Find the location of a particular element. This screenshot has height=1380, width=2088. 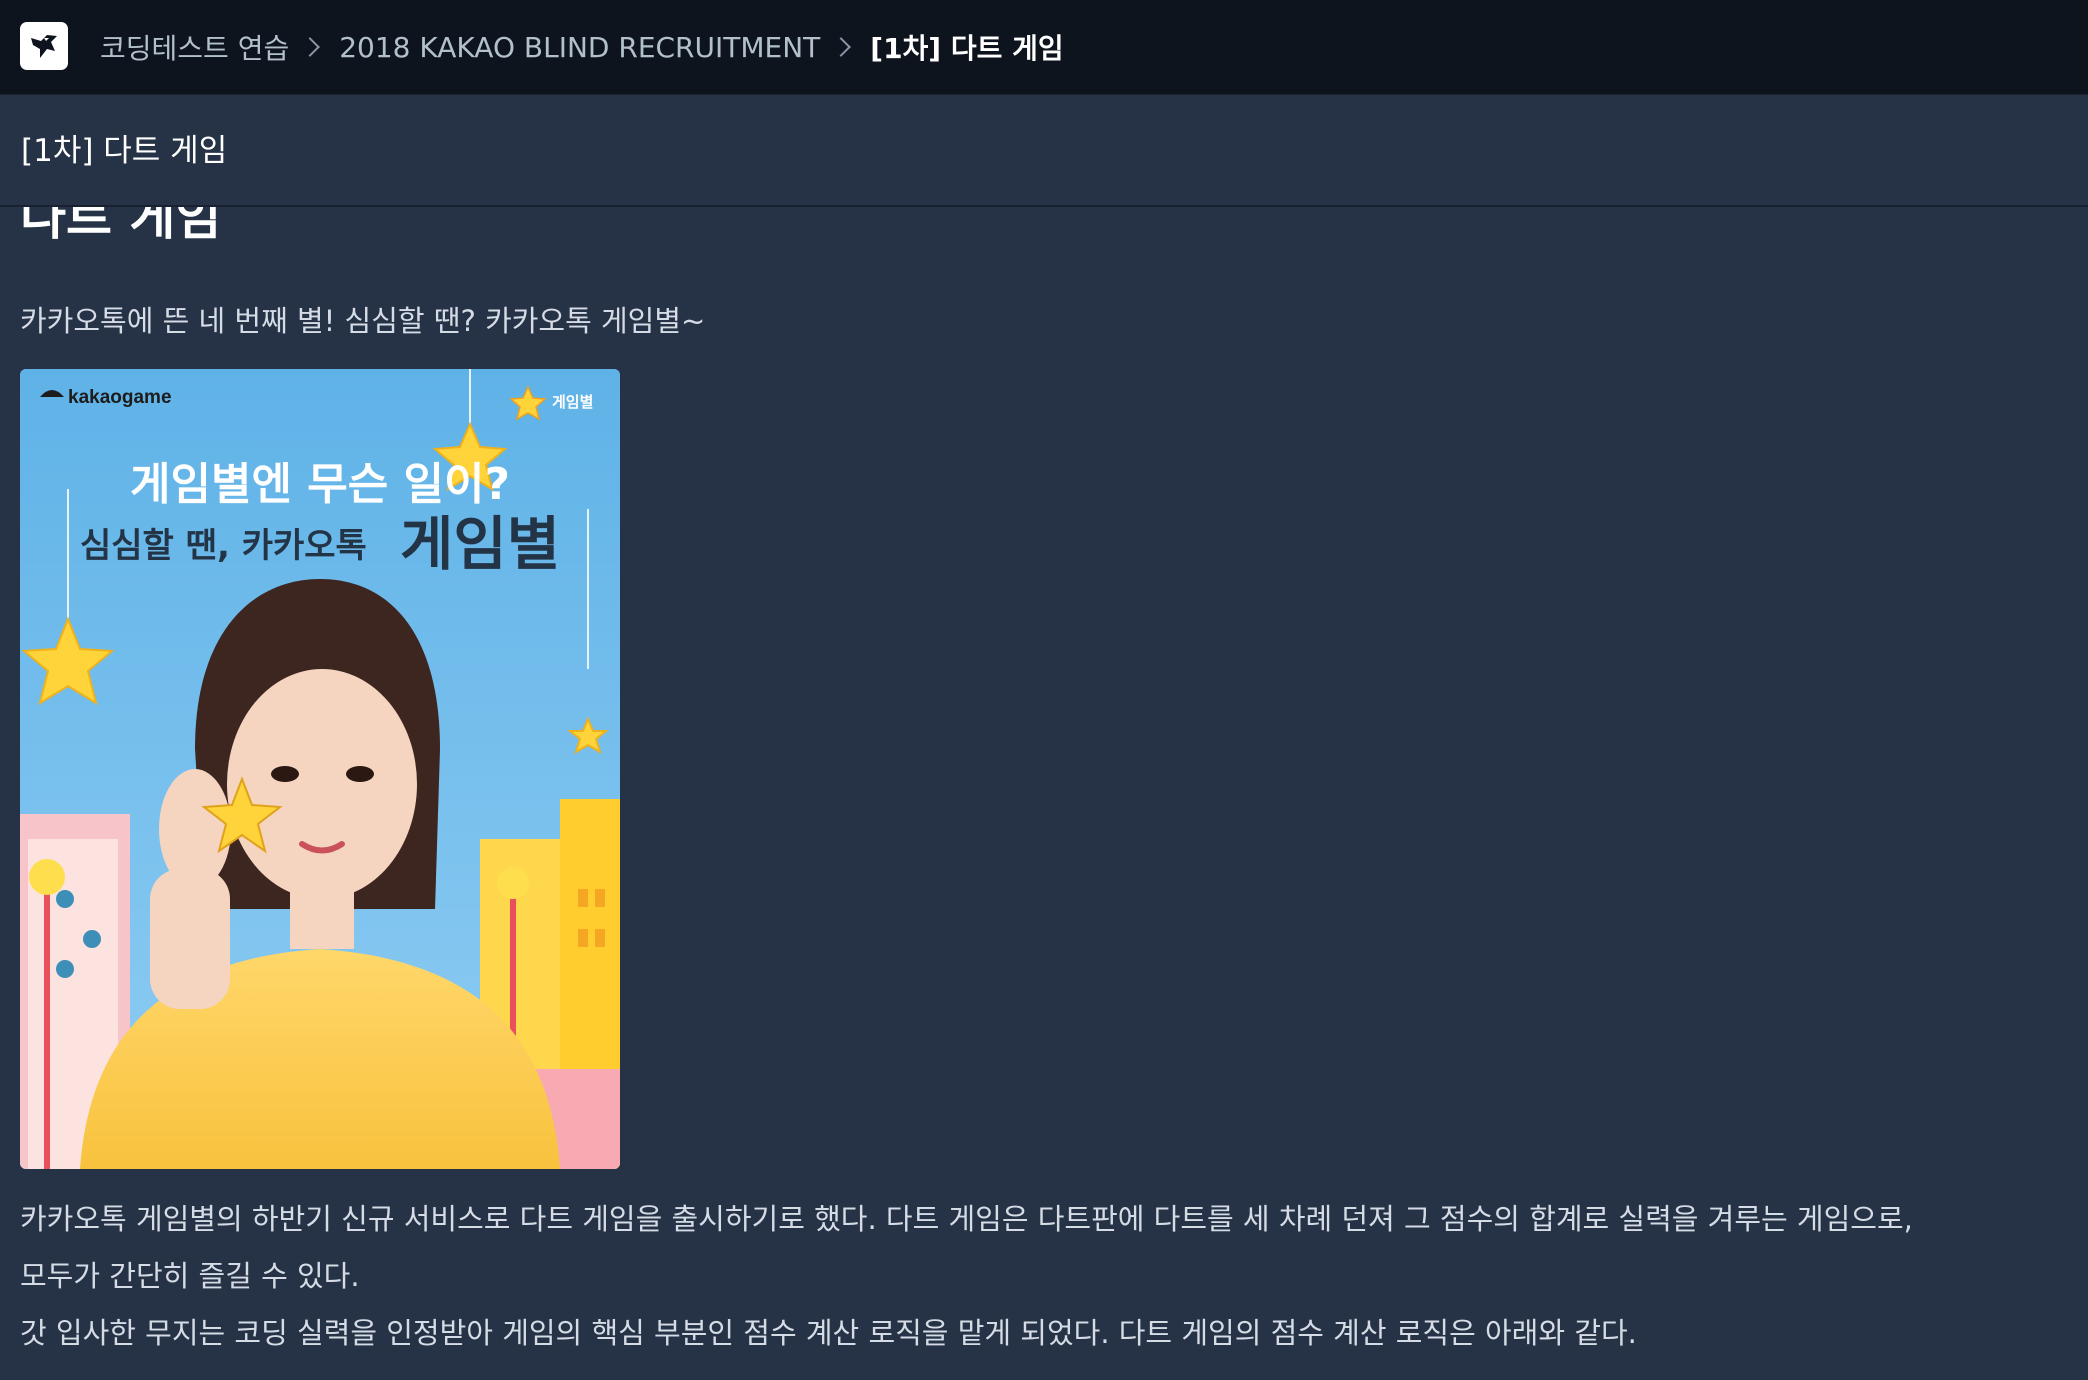

problem-header: [1차] 다트 게임 is located at coordinates (1044, 151).